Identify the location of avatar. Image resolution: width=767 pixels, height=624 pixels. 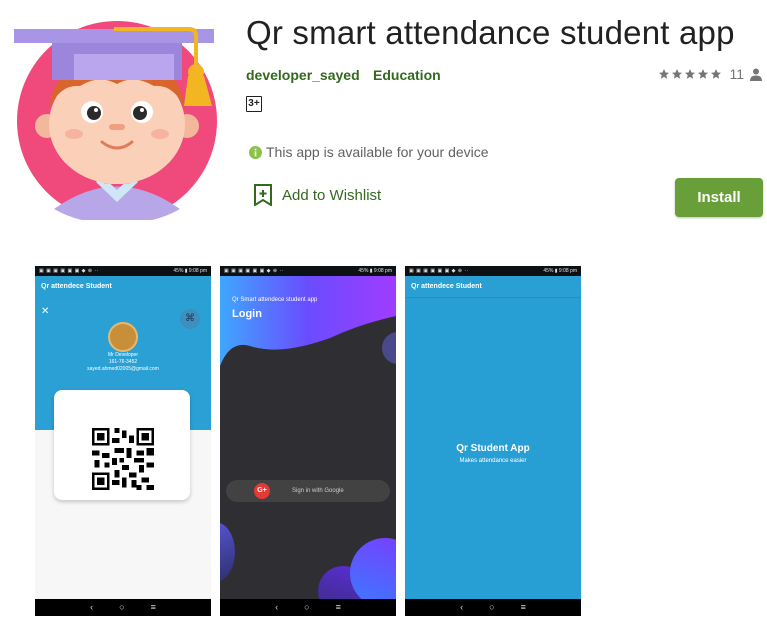
(123, 337).